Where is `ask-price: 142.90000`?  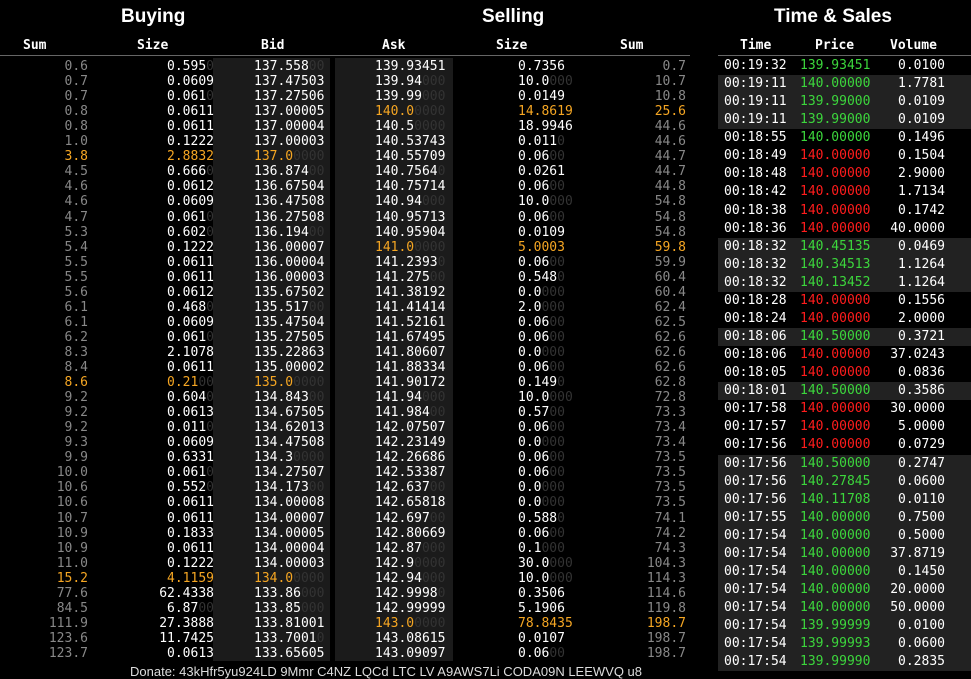
ask-price: 142.90000 is located at coordinates (415, 563).